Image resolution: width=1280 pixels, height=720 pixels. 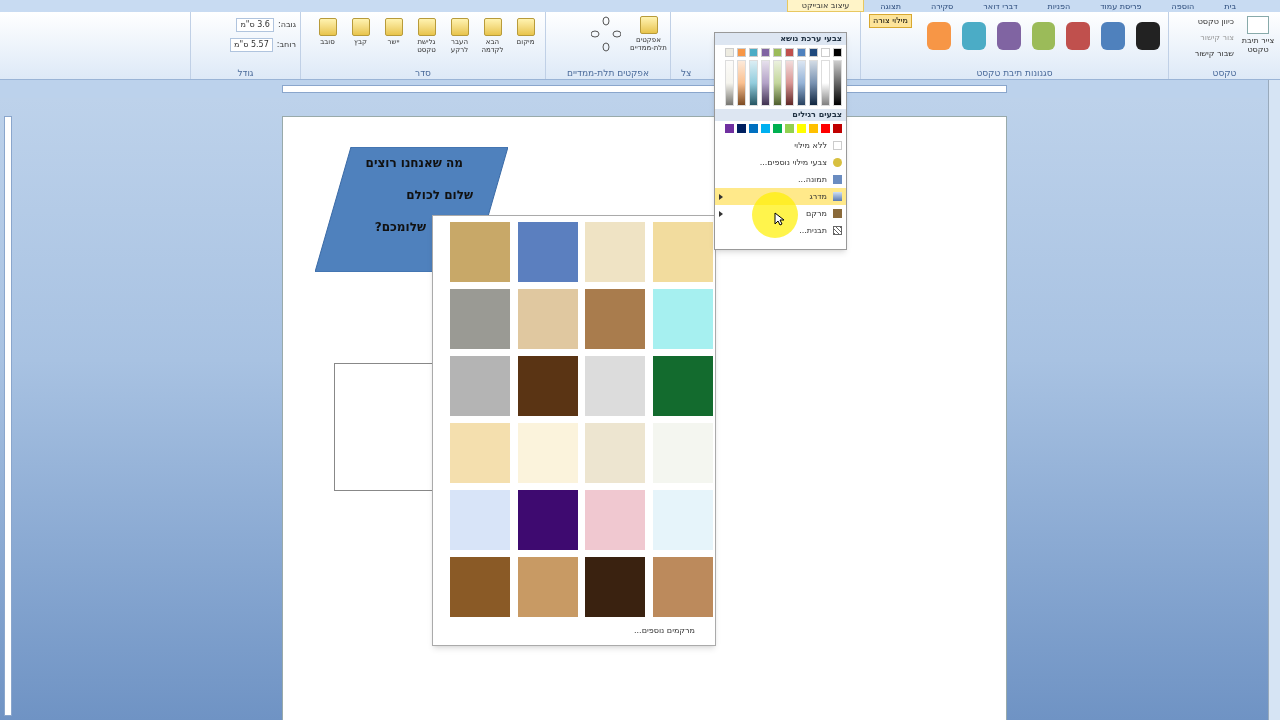 I want to click on ribbon-tab: תצוגה, so click(x=890, y=6).